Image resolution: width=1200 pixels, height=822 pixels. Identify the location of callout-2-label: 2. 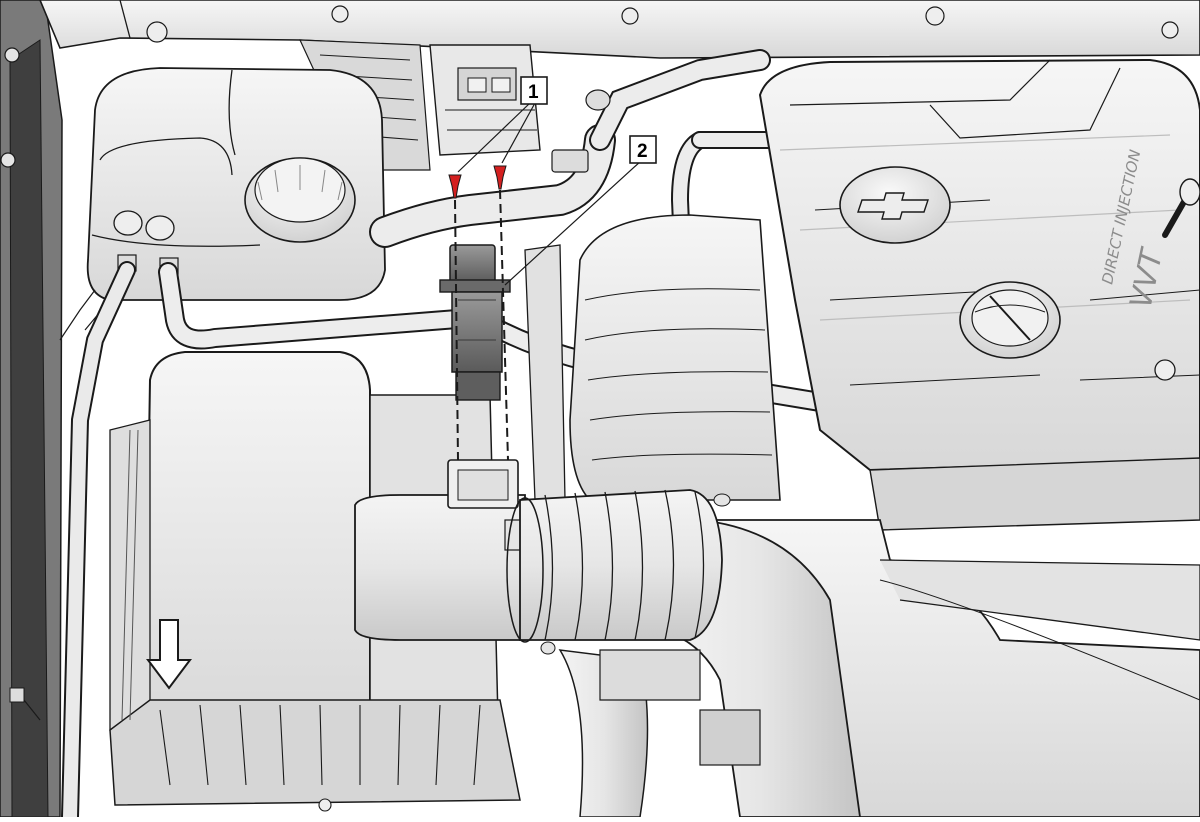
(642, 151).